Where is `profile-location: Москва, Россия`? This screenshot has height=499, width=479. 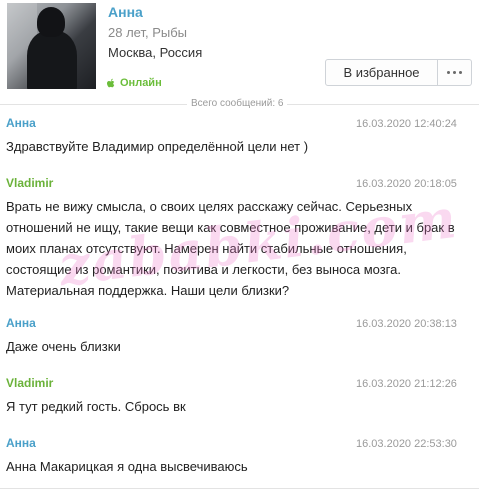
profile-location: Москва, Россия is located at coordinates (155, 52).